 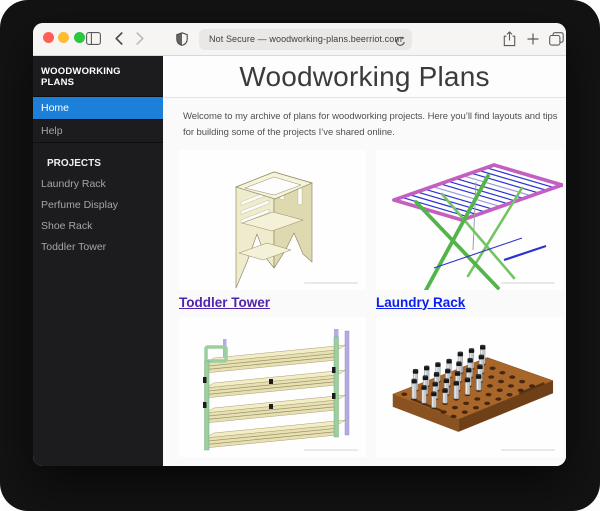 What do you see at coordinates (93, 38) in the screenshot?
I see `sidebar-toggle-icon` at bounding box center [93, 38].